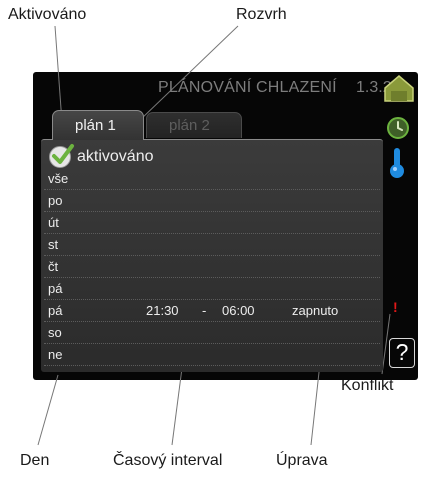 The image size is (441, 480). Describe the element at coordinates (53, 222) in the screenshot. I see `day-label: út` at that location.